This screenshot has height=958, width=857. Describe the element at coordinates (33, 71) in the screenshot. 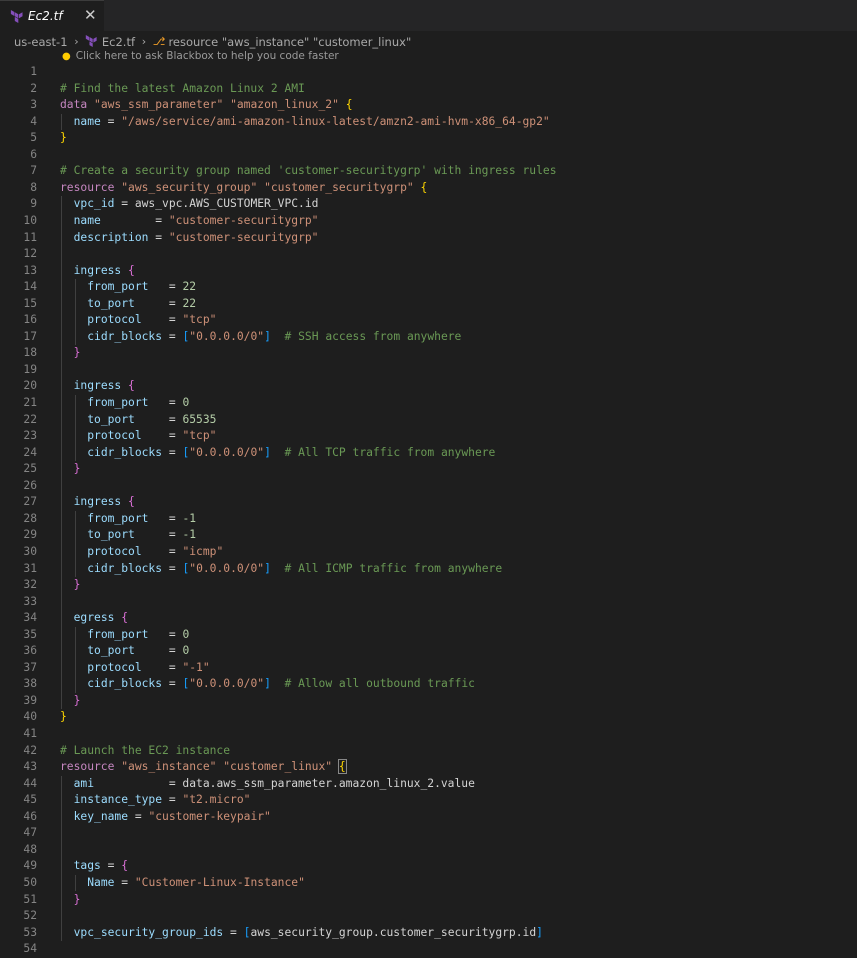

I see `line-number: 1` at that location.